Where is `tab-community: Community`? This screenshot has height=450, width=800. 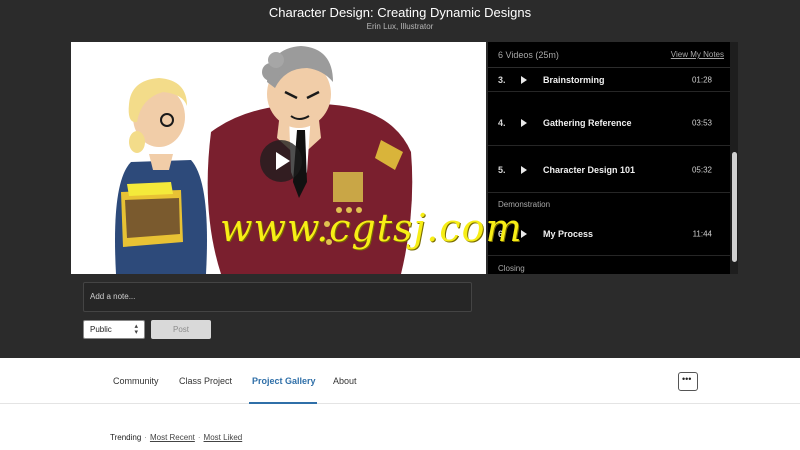
tab-community: Community is located at coordinates (136, 381).